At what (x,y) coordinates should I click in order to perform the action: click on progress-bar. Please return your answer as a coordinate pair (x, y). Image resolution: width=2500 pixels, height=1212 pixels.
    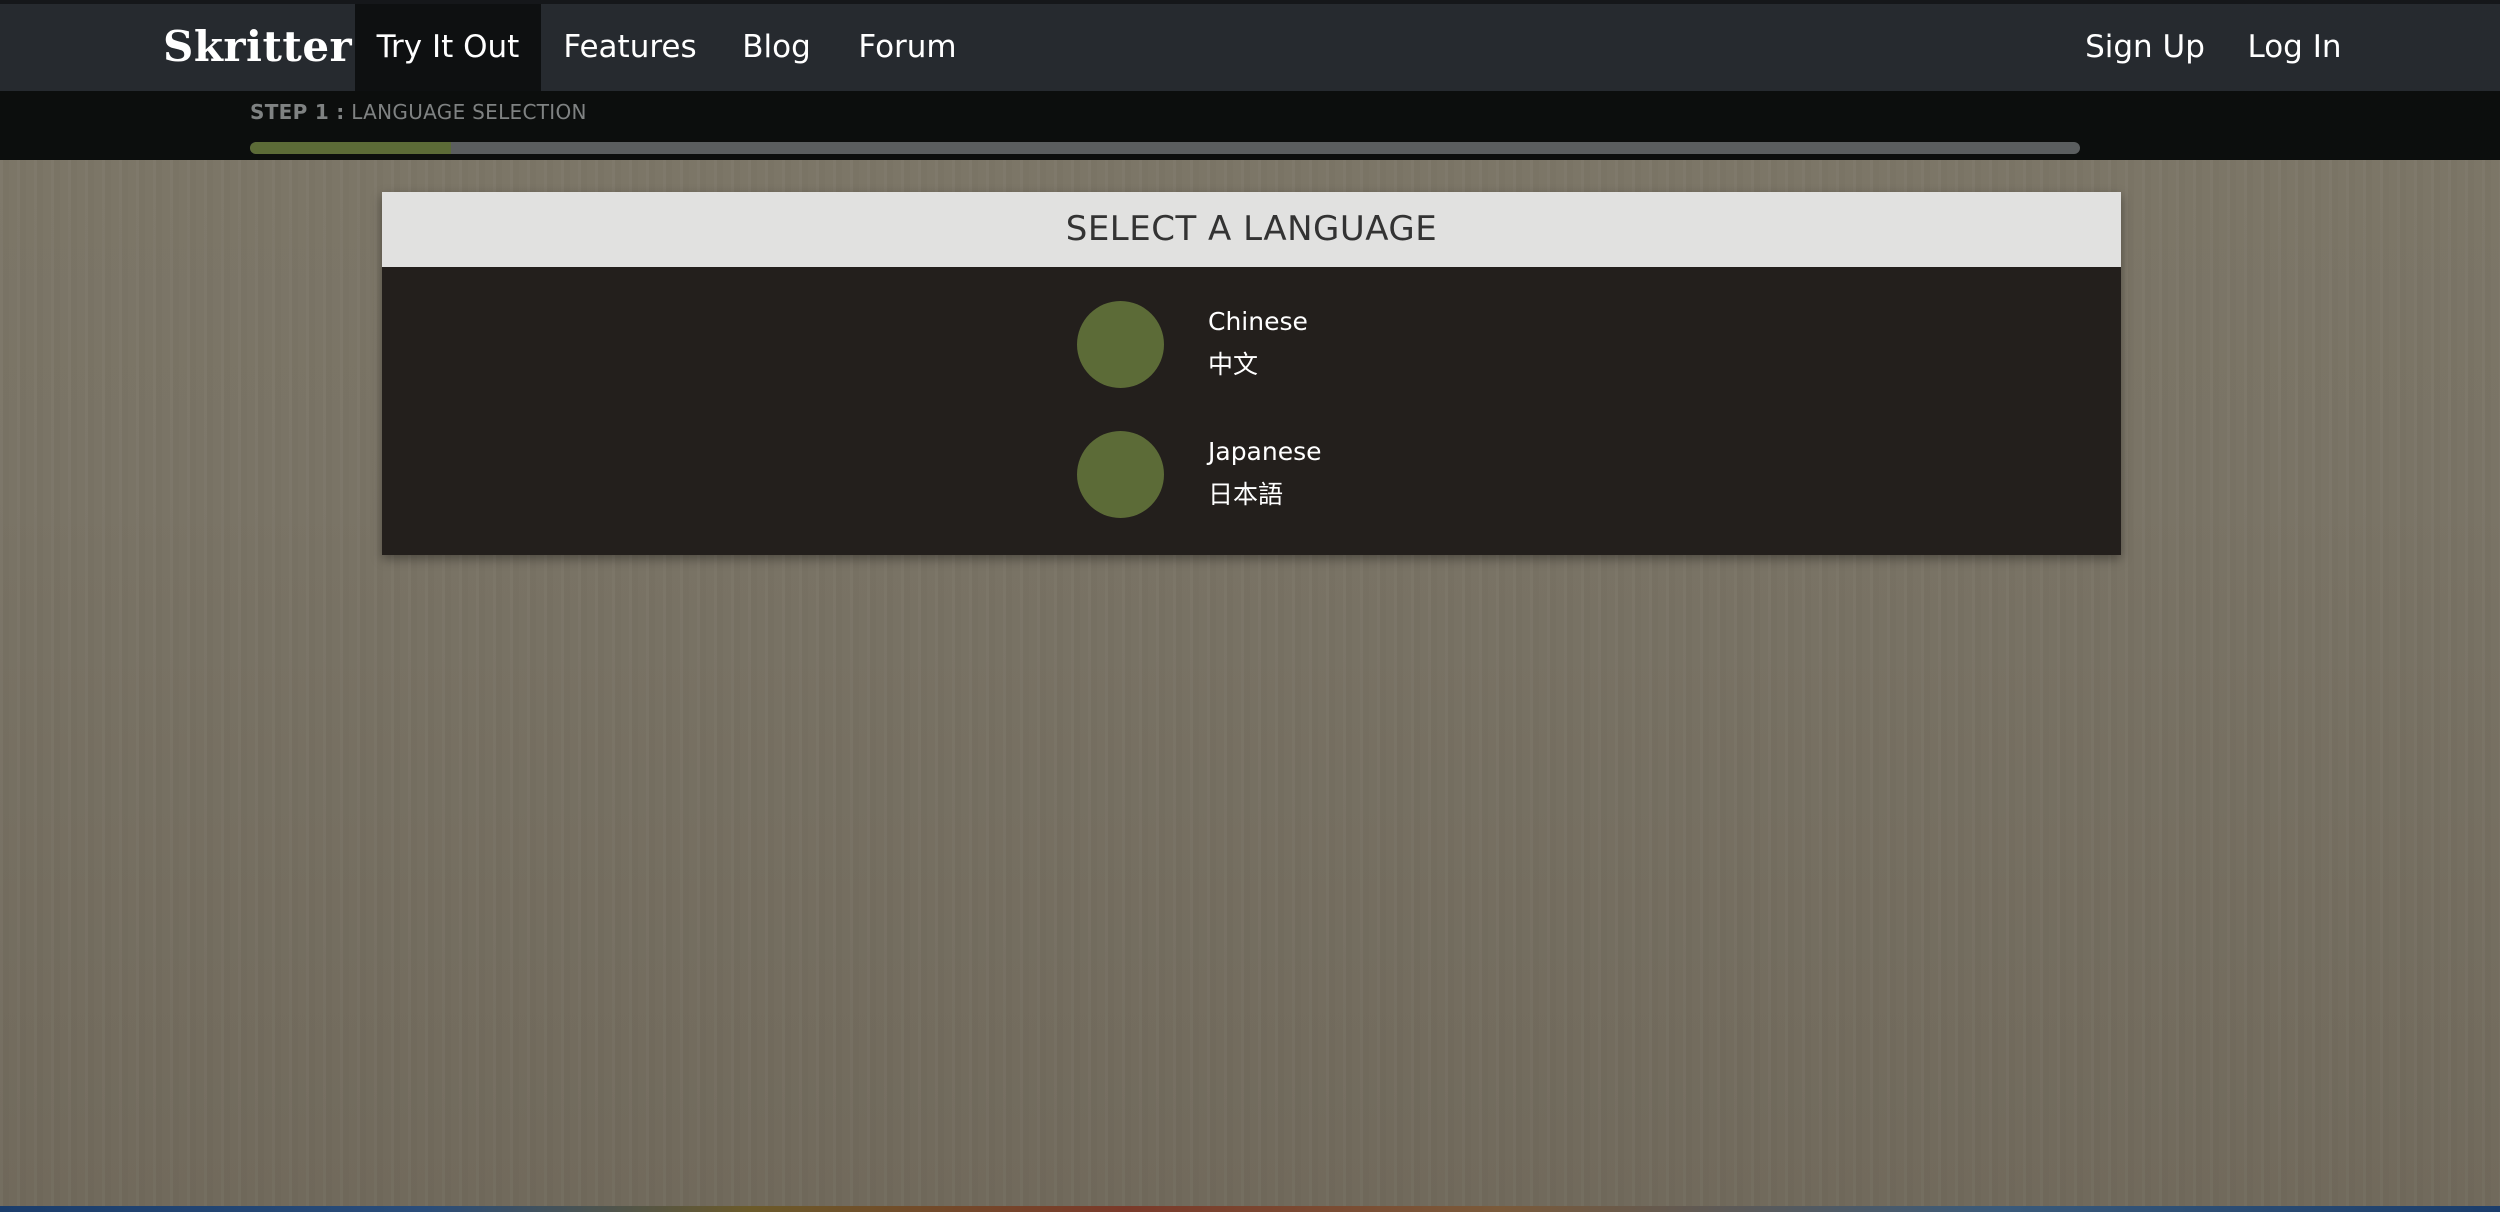
    Looking at the image, I should click on (1165, 148).